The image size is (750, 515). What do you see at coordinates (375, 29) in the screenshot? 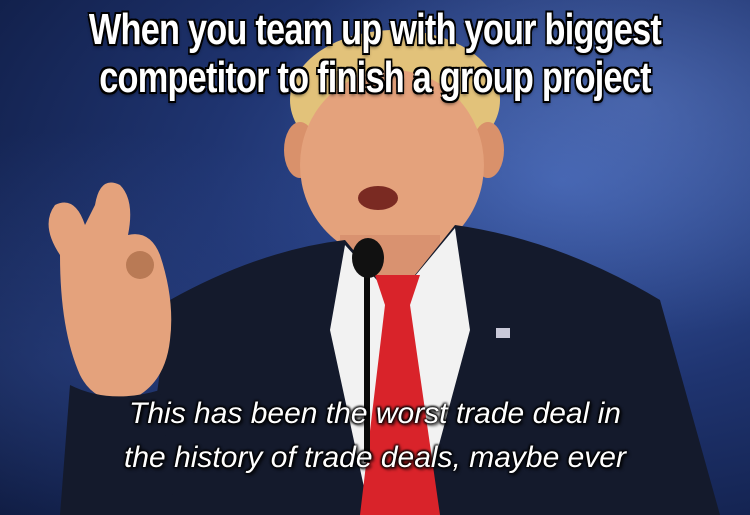
I see `top-caption-line-1: When you team up with your biggest` at bounding box center [375, 29].